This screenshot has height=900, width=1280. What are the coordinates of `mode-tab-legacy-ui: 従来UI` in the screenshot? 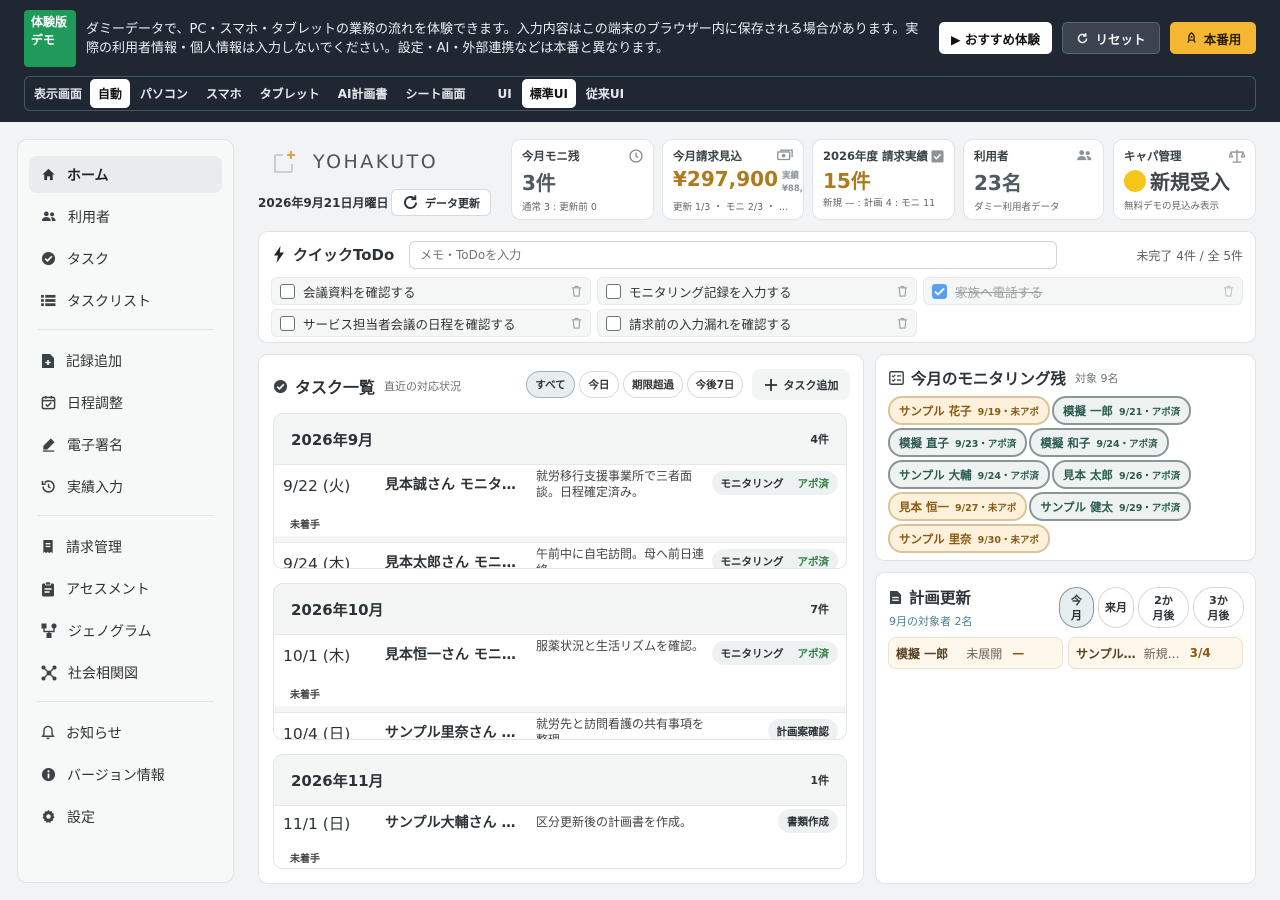 It's located at (605, 93).